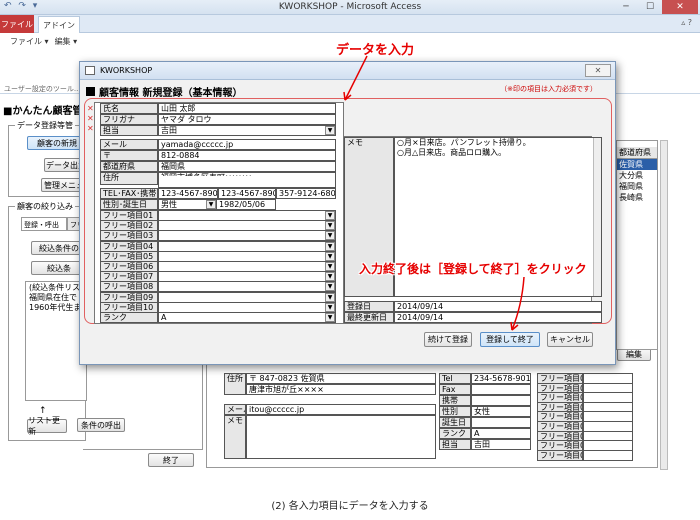 The height and width of the screenshot is (520, 700). What do you see at coordinates (350, 506) in the screenshot?
I see `figure-caption: (2) 各入力項目にデータを入力する` at bounding box center [350, 506].